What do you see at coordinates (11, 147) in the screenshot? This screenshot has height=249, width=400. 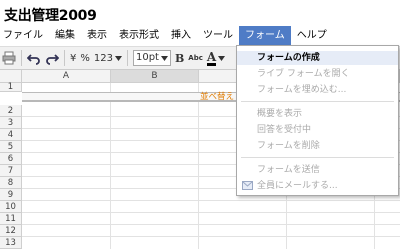 I see `row-header-5: 5` at bounding box center [11, 147].